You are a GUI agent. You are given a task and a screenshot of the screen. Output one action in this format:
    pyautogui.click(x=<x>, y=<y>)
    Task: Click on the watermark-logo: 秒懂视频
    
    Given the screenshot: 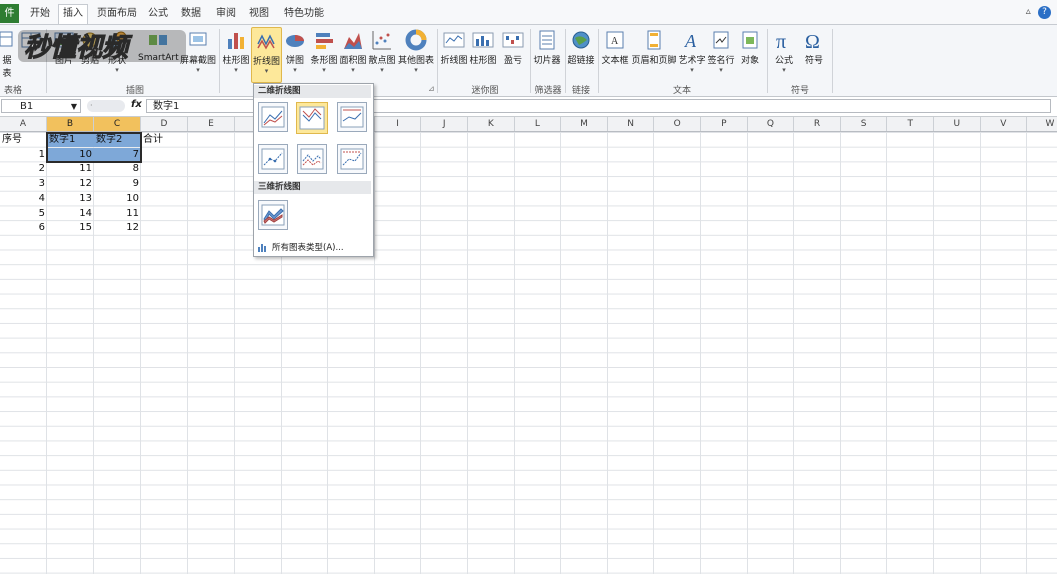 What is the action you would take?
    pyautogui.click(x=102, y=47)
    